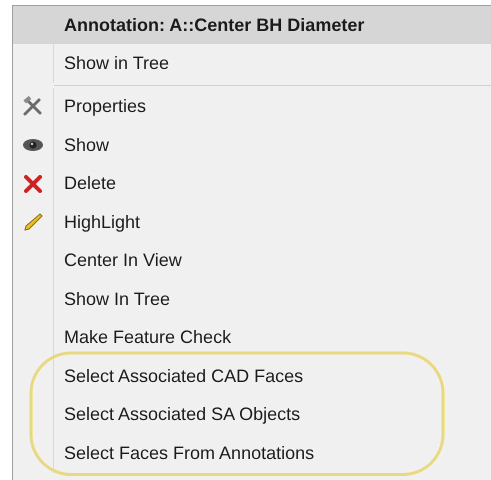 The width and height of the screenshot is (491, 480). I want to click on menu-item: Select Associated CAD Faces, so click(179, 376).